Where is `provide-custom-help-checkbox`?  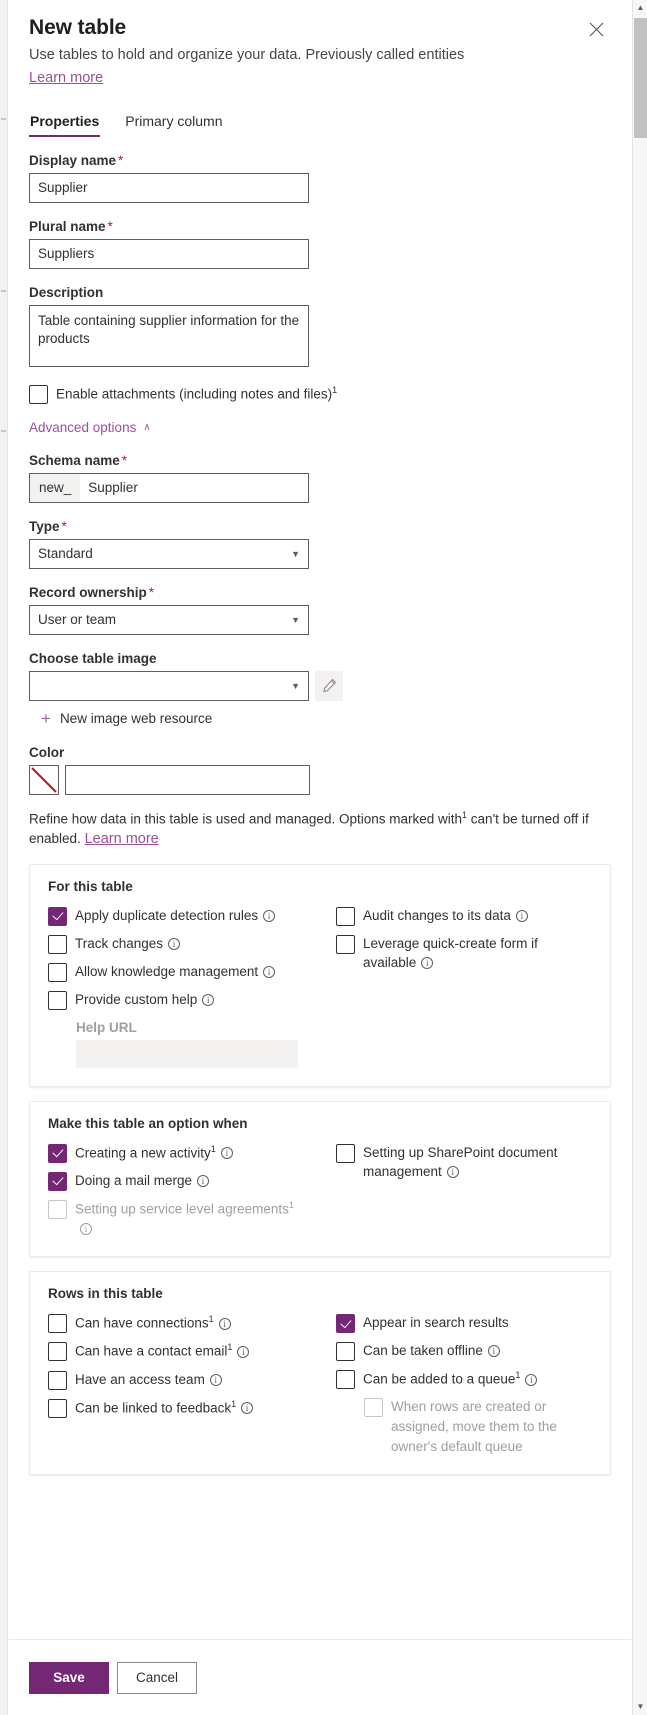
provide-custom-help-checkbox is located at coordinates (57, 1000).